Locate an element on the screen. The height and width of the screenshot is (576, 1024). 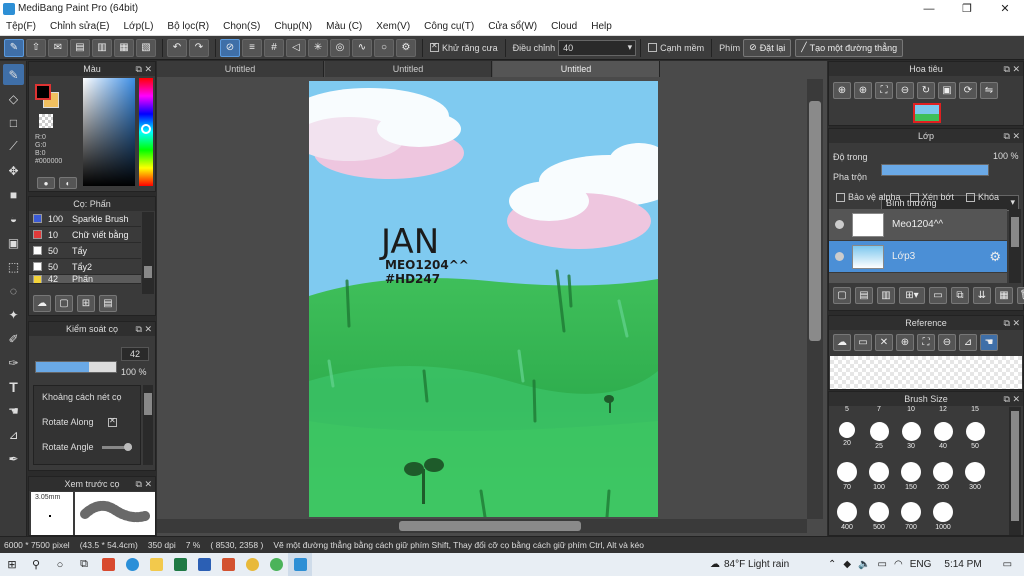
magic-wand-tool-icon: ✦ is located at coordinates (13, 314).